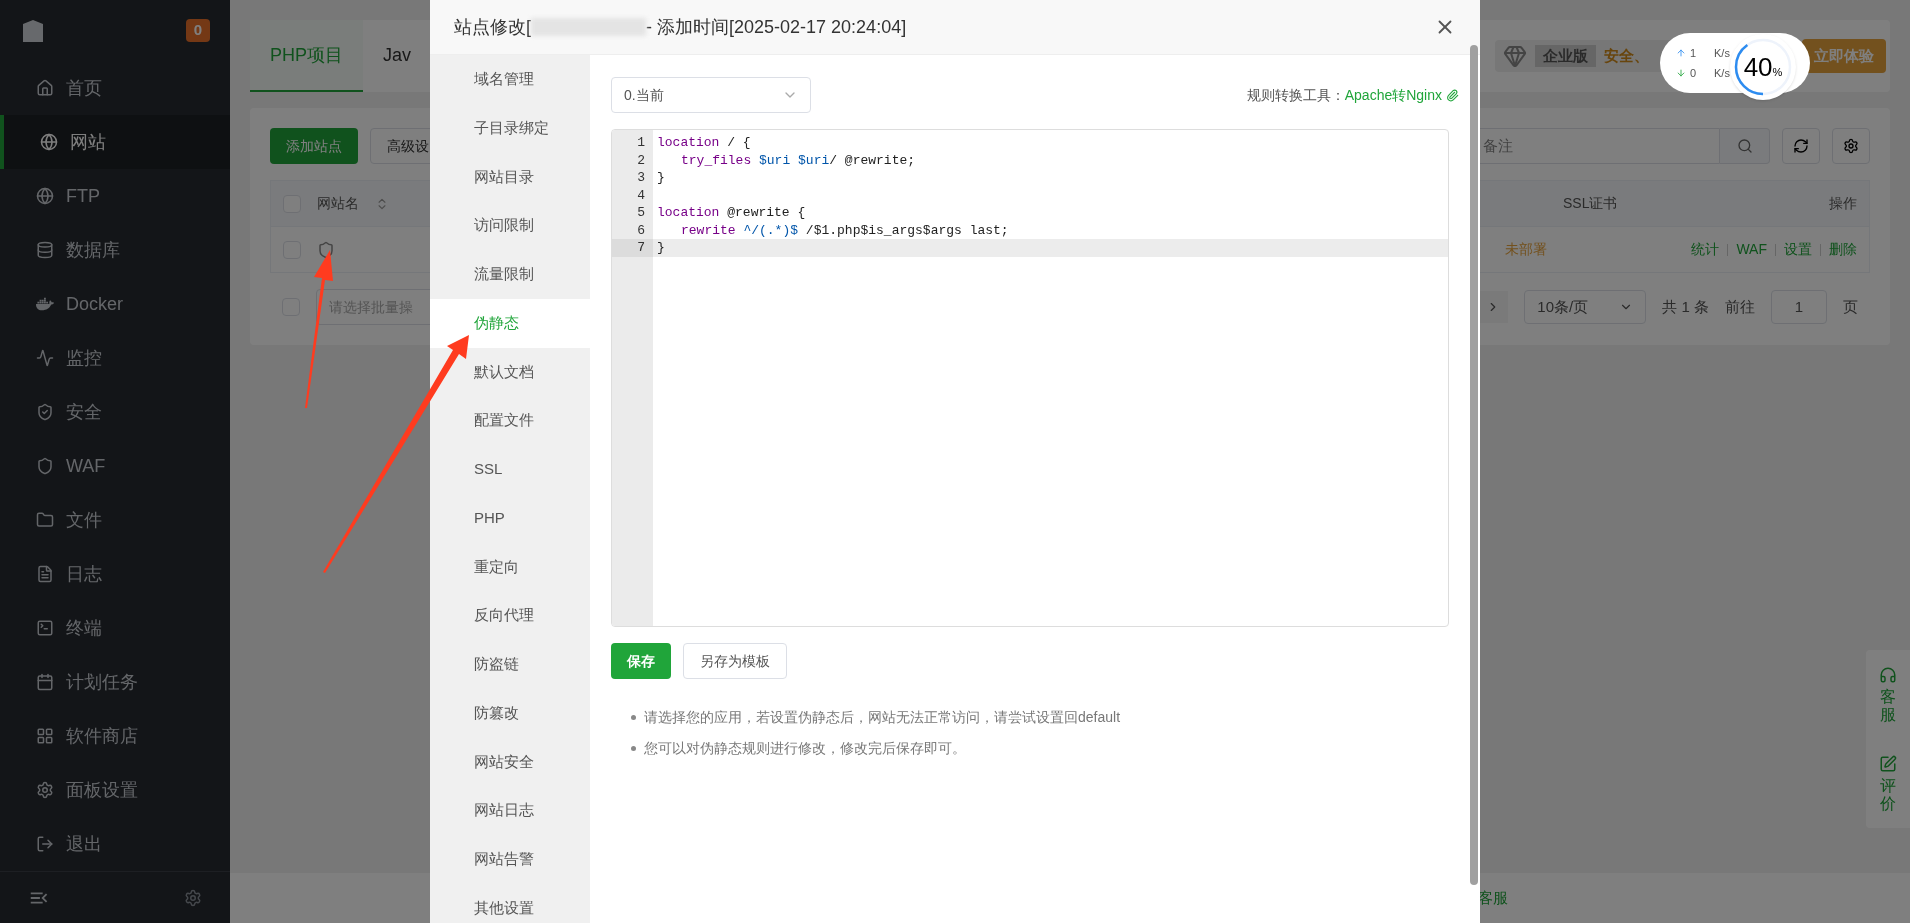 This screenshot has width=1910, height=923. Describe the element at coordinates (1888, 784) in the screenshot. I see `float-button: 评价` at that location.